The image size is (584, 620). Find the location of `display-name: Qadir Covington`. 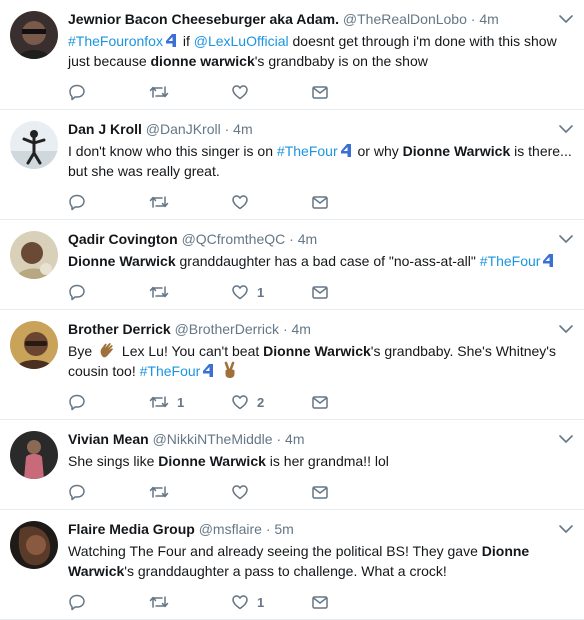

display-name: Qadir Covington is located at coordinates (123, 239).